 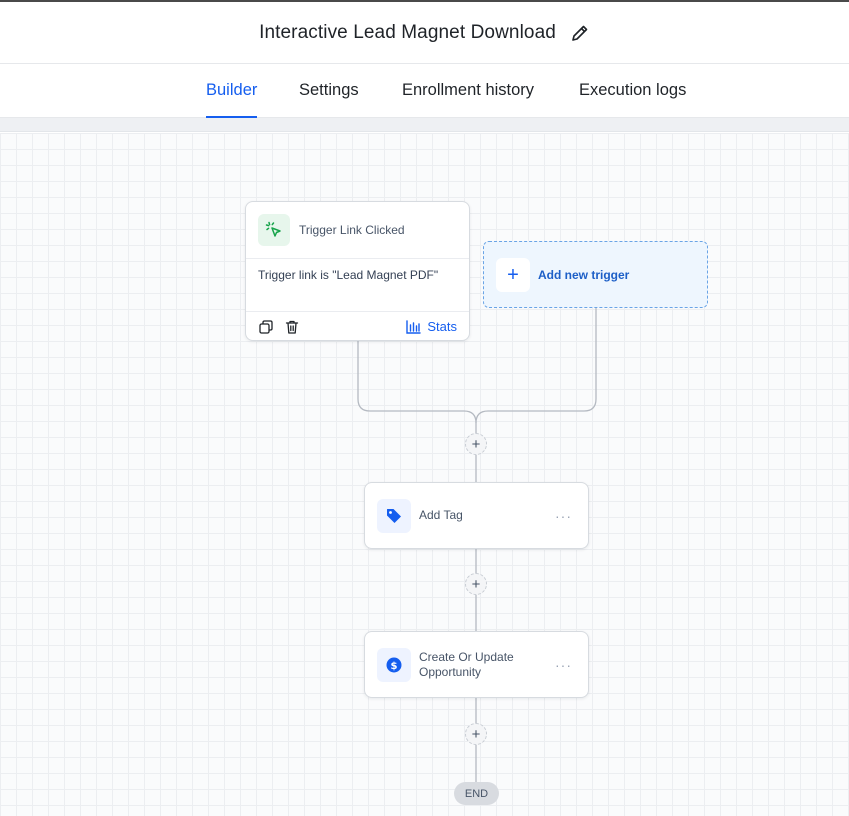 I want to click on stats-label: Stats, so click(x=442, y=326).